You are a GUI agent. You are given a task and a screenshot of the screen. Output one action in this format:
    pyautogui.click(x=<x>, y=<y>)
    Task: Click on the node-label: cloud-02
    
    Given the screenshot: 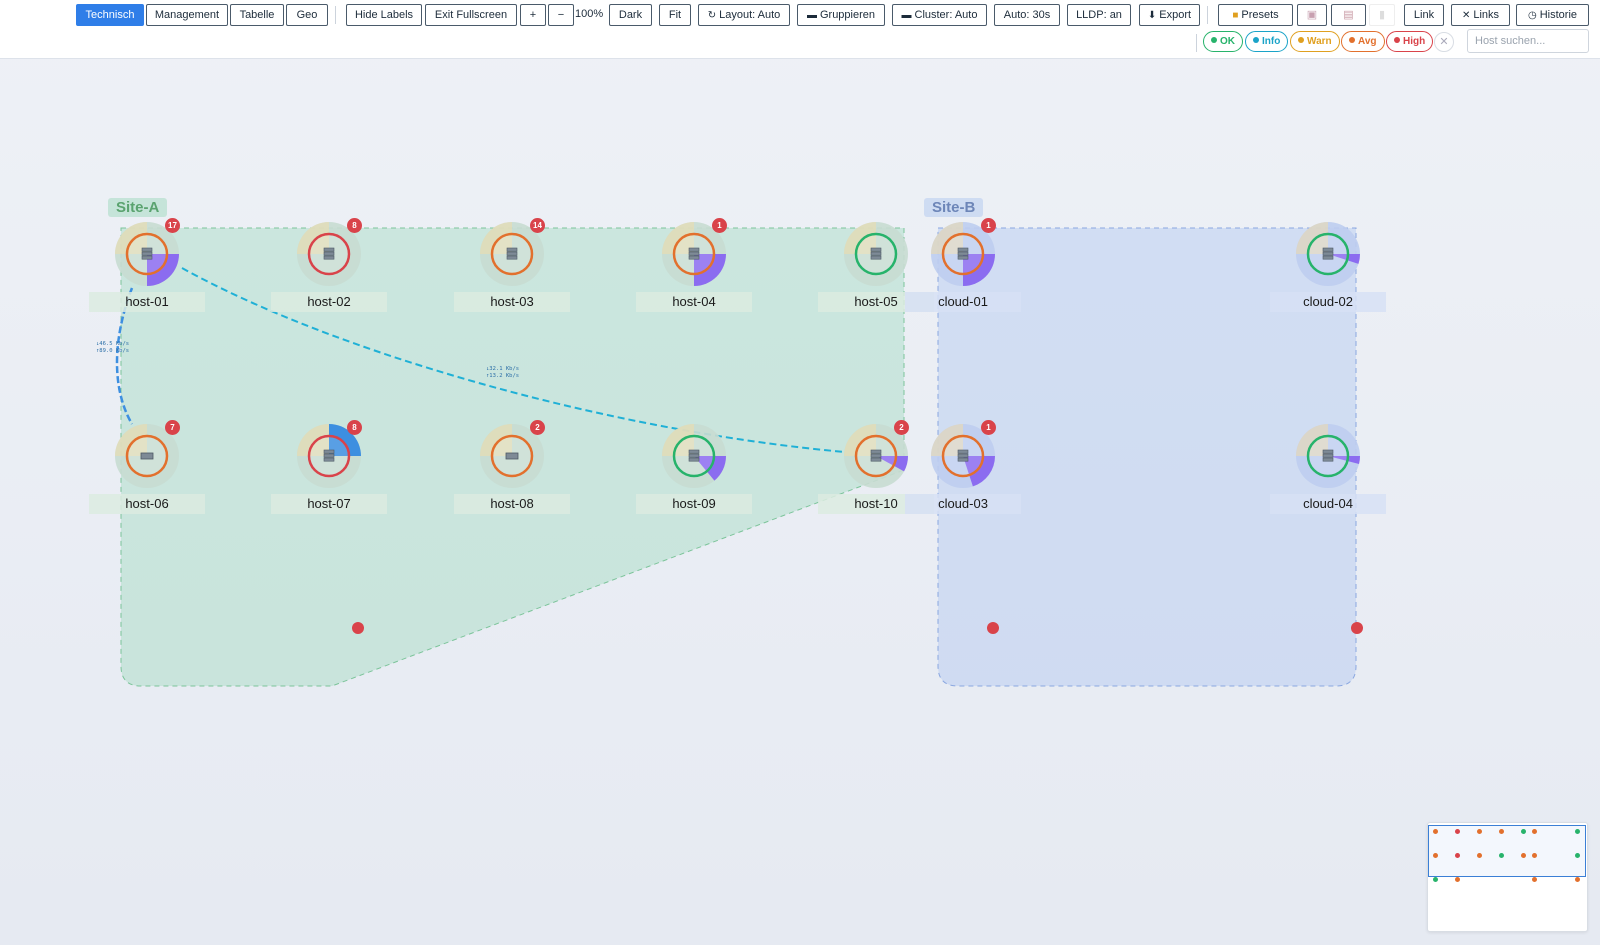 What is the action you would take?
    pyautogui.click(x=1328, y=302)
    